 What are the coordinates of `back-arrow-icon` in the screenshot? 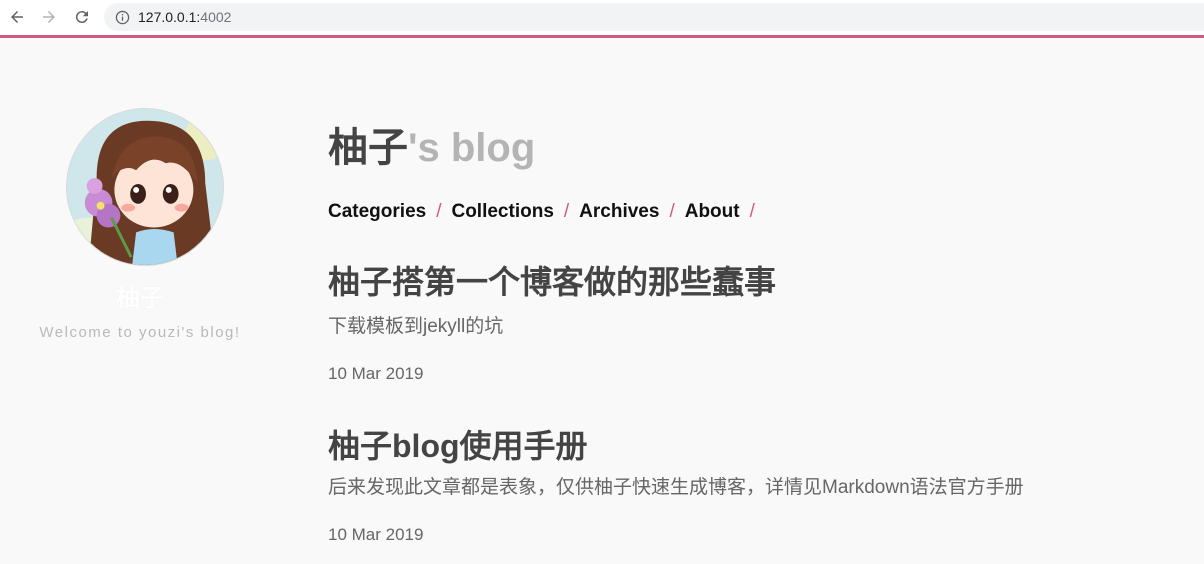 It's located at (17, 17).